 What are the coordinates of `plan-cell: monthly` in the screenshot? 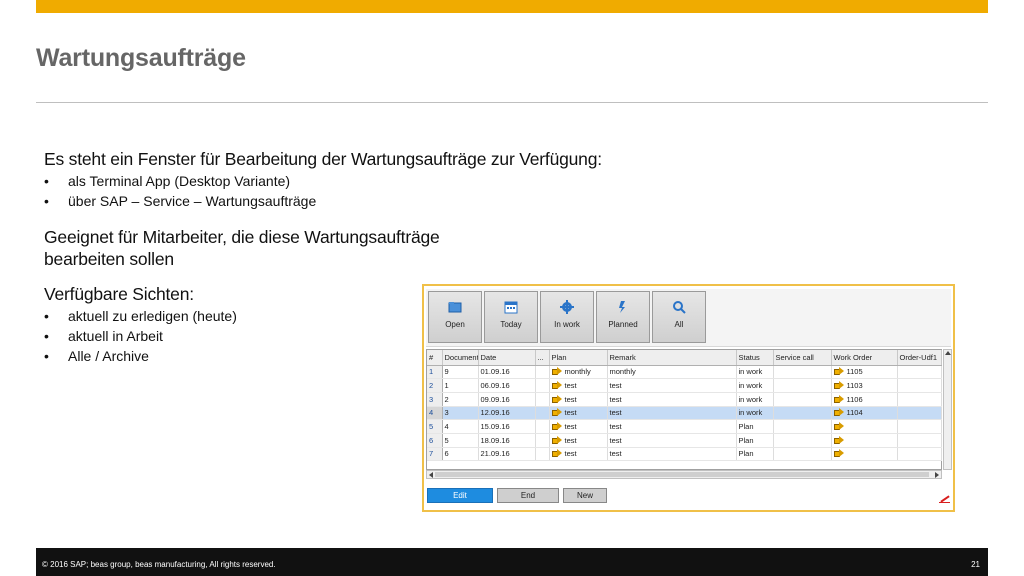 It's located at (578, 372).